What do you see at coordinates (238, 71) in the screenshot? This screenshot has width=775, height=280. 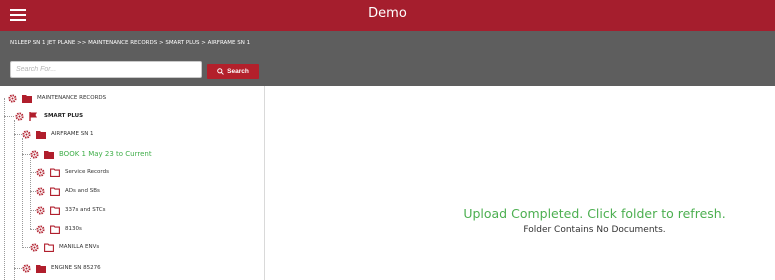 I see `search-button-label: Search` at bounding box center [238, 71].